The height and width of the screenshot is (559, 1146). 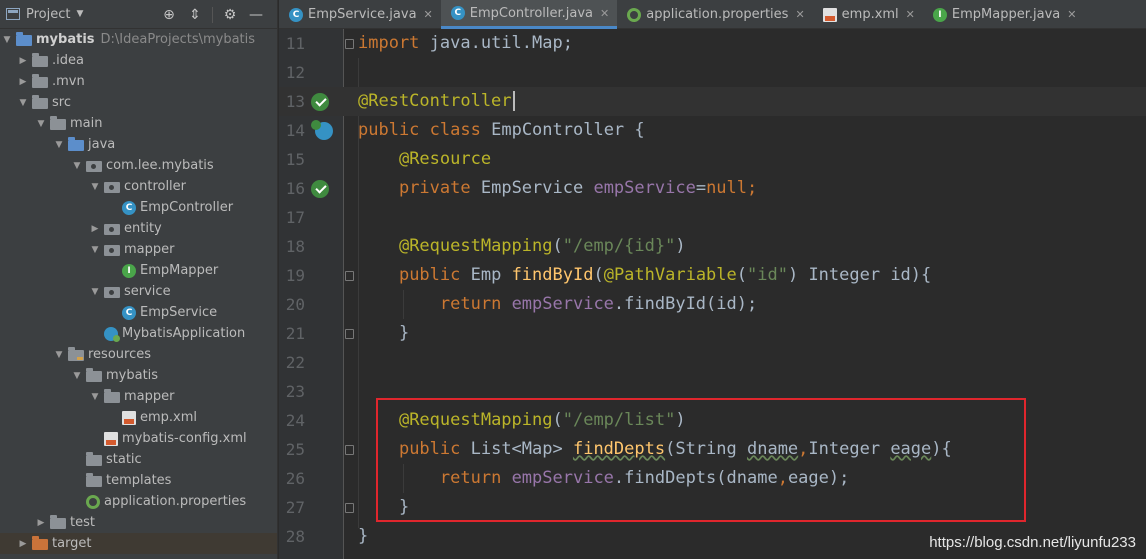 What do you see at coordinates (230, 15) in the screenshot?
I see `gear-icon: ⚙` at bounding box center [230, 15].